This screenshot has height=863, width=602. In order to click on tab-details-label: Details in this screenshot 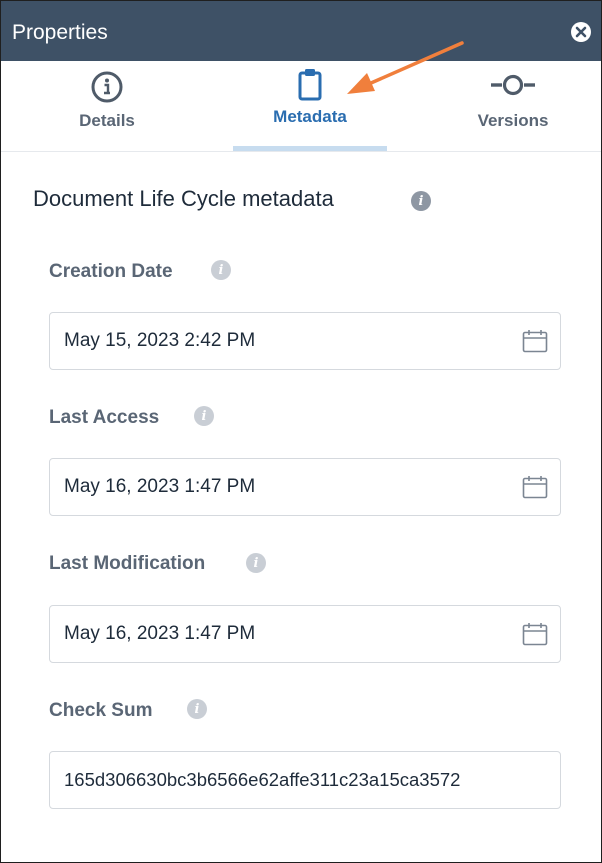, I will do `click(107, 120)`.